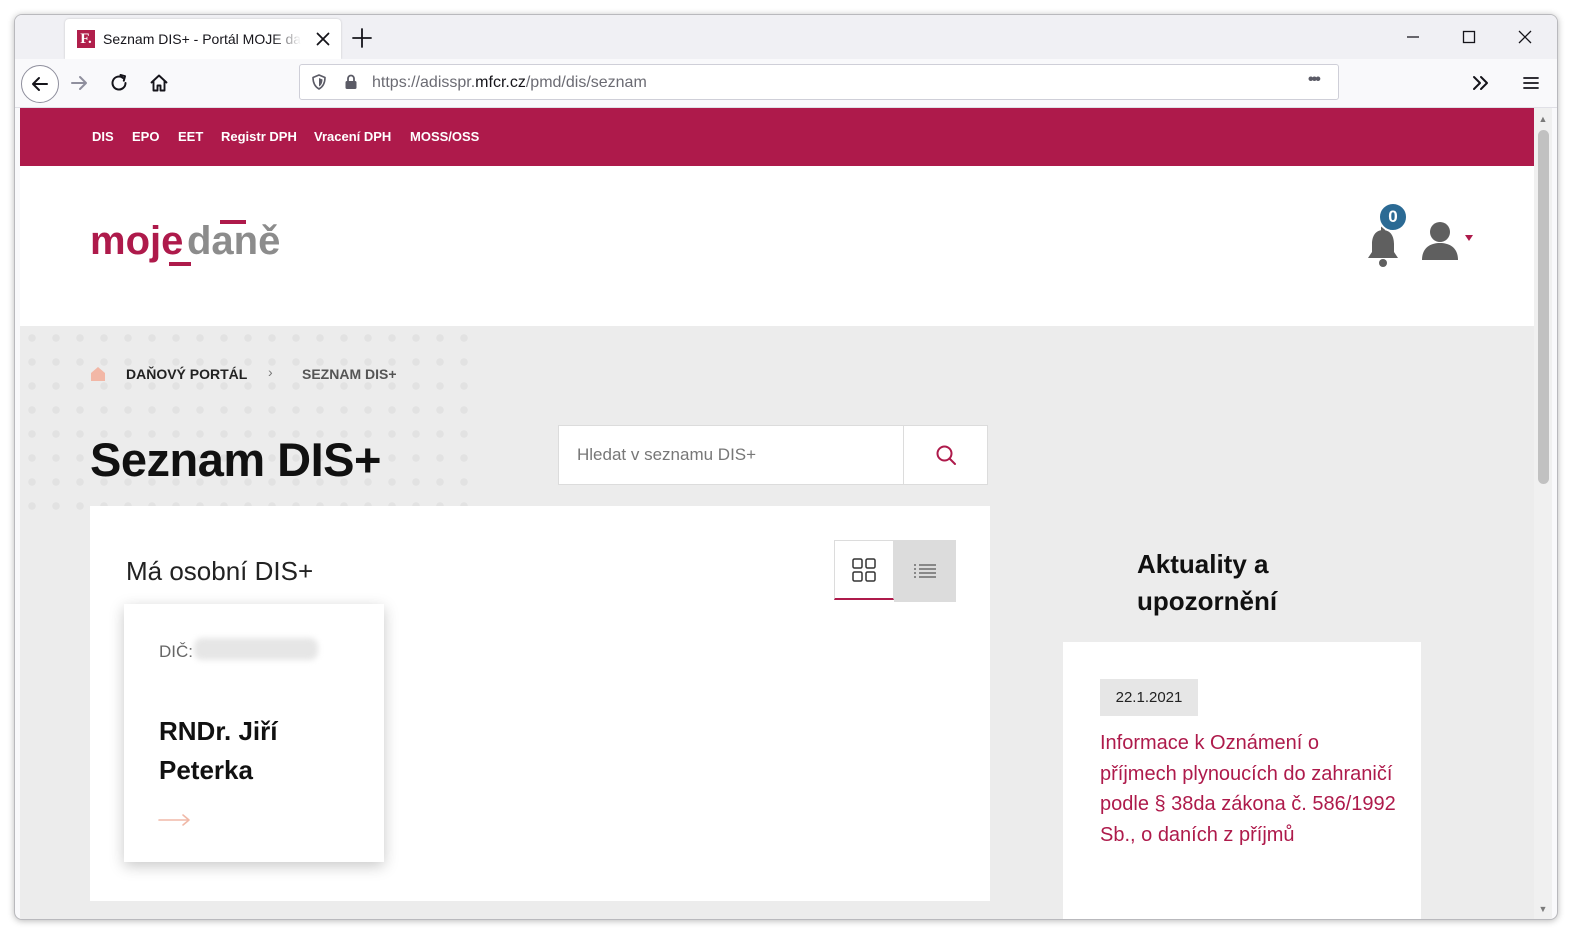  Describe the element at coordinates (218, 750) in the screenshot. I see `card-person-name: RNDr. Jiří Peterka` at that location.